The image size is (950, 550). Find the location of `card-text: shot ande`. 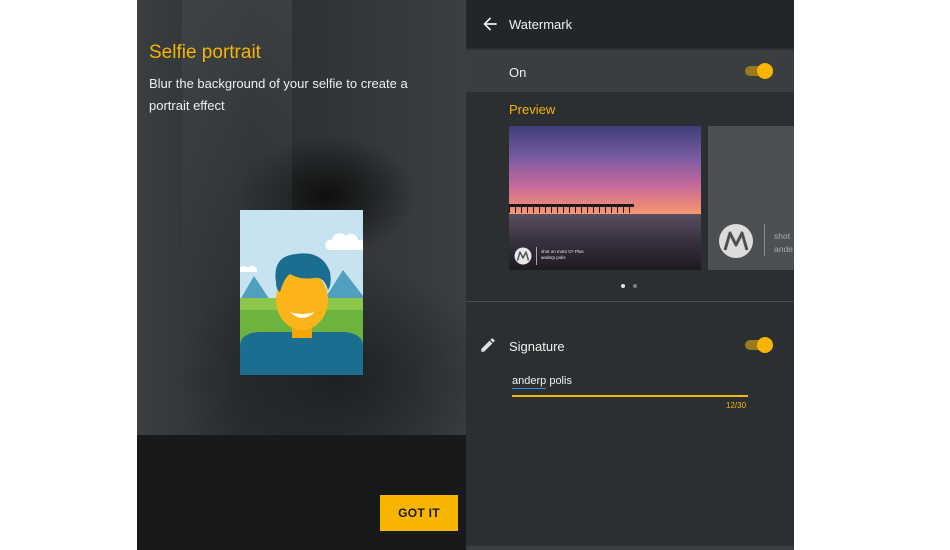

card-text: shot ande is located at coordinates (783, 243).